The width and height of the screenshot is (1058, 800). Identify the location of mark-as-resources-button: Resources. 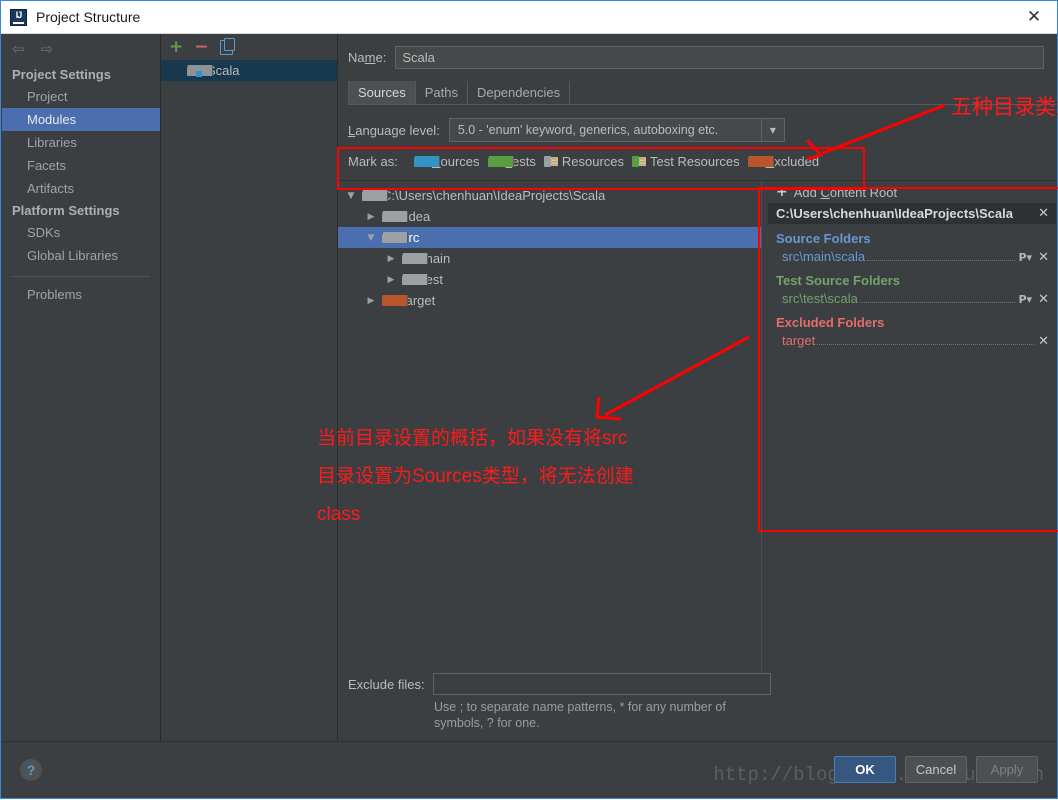
(584, 161).